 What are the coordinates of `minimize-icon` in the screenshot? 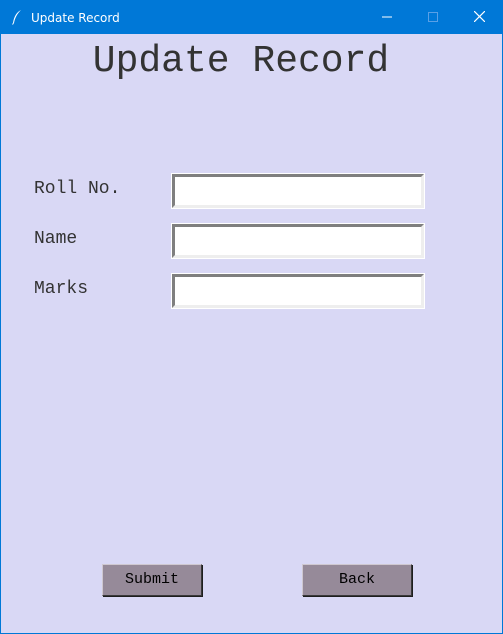 It's located at (387, 18).